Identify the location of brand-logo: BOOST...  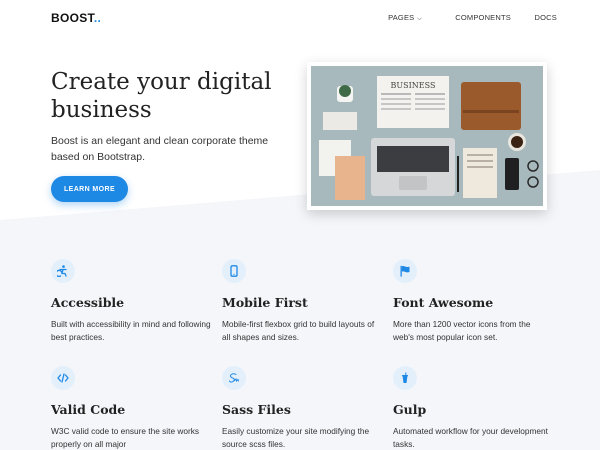
(76, 18).